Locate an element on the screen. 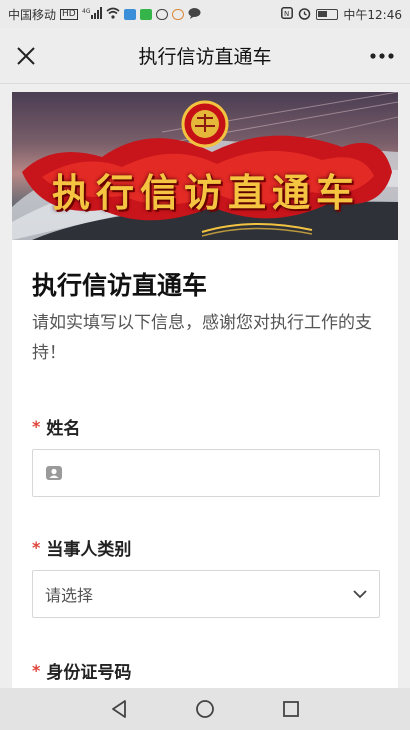  name-input is located at coordinates (206, 473).